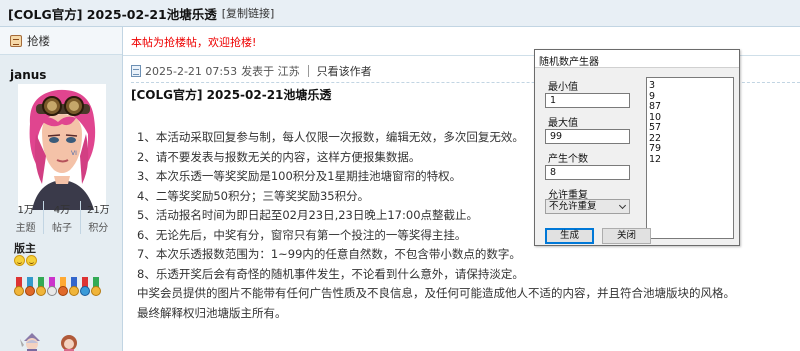 The image size is (800, 351). What do you see at coordinates (191, 71) in the screenshot?
I see `post-date: 2025-2-21 07:53` at bounding box center [191, 71].